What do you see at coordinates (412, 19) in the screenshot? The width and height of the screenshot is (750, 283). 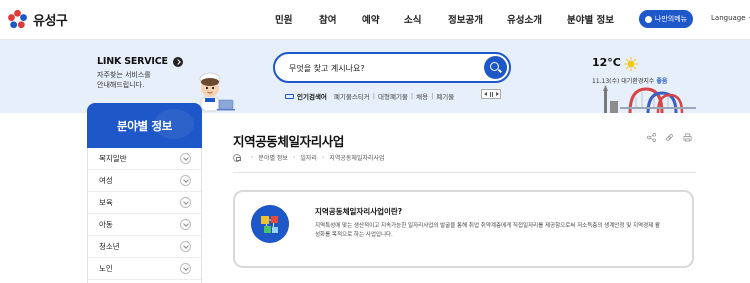 I see `nav-news: 소식` at bounding box center [412, 19].